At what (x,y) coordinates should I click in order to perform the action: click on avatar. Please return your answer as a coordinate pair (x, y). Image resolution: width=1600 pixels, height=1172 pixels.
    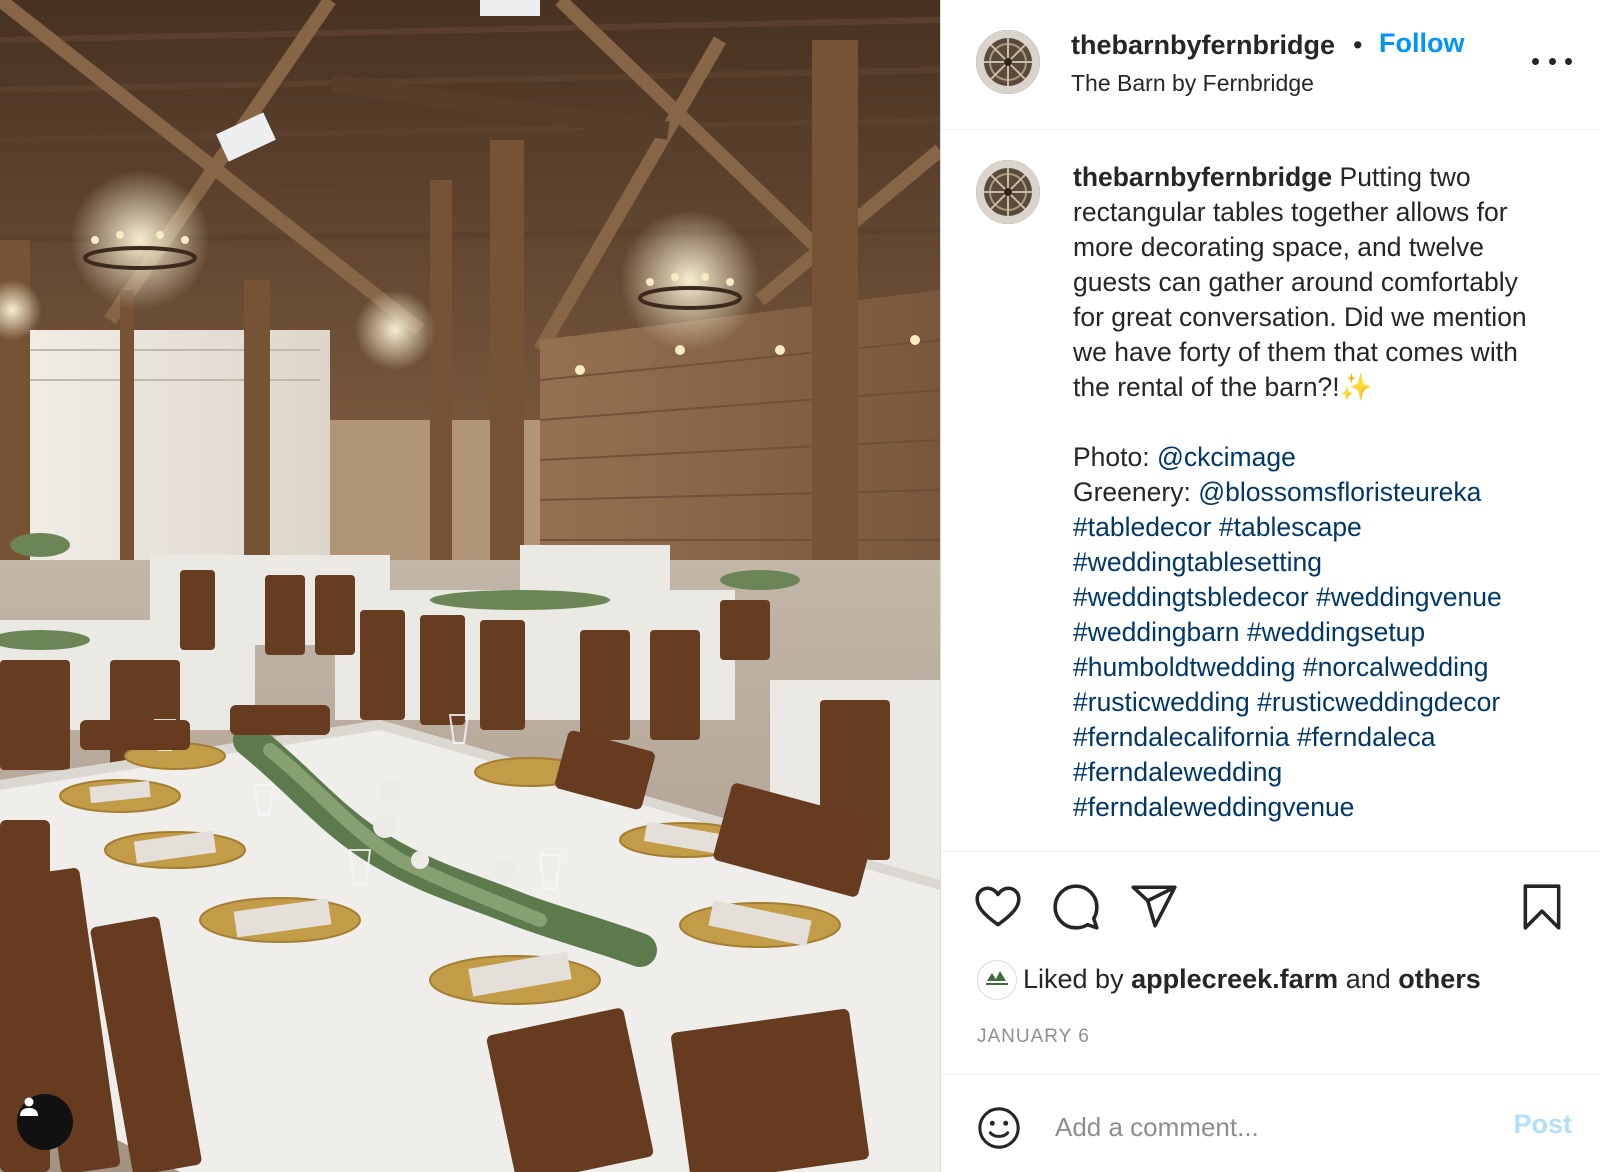
    Looking at the image, I should click on (1008, 62).